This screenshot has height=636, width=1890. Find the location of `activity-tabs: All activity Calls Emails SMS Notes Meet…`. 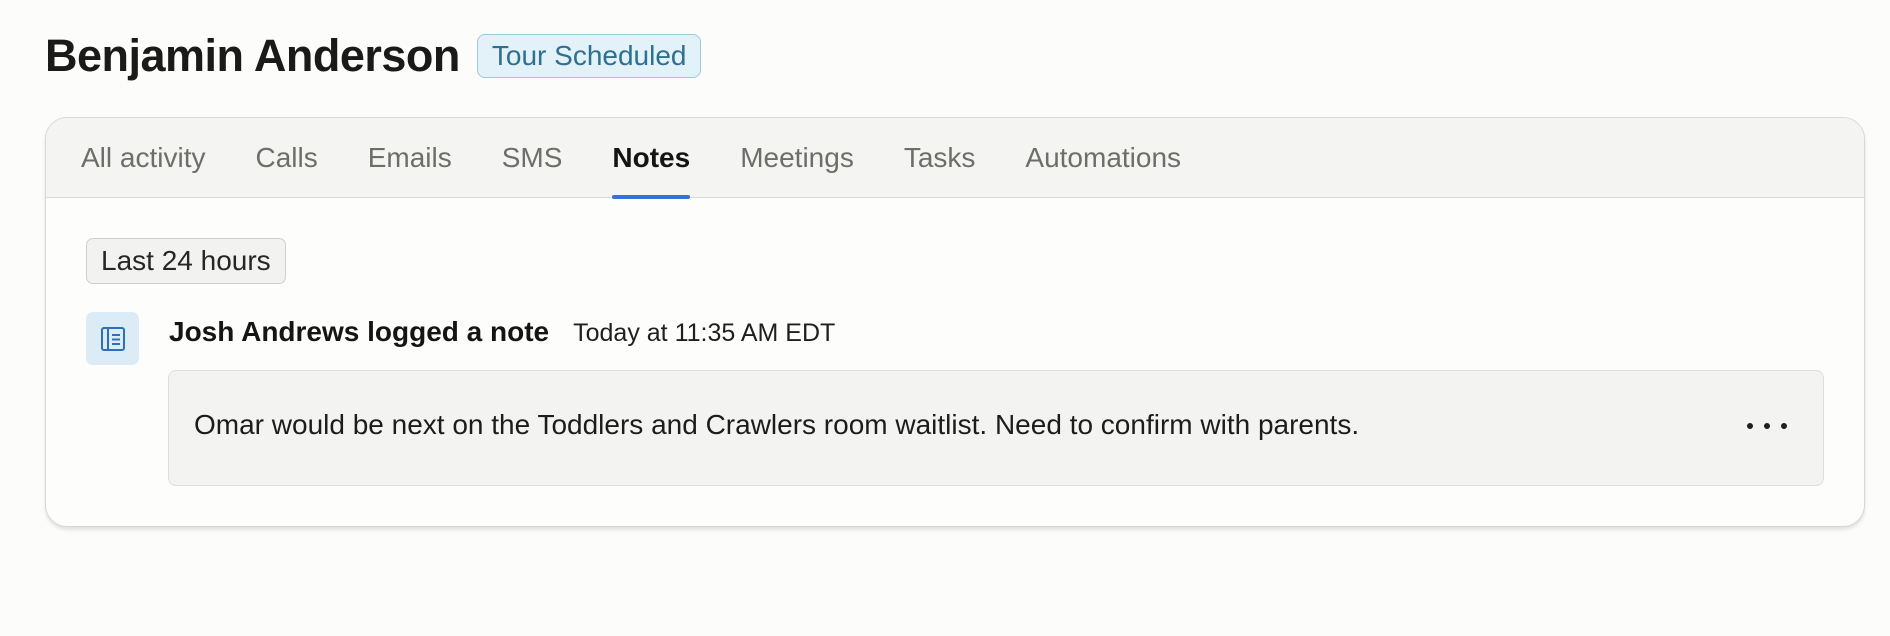

activity-tabs: All activity Calls Emails SMS Notes Meet… is located at coordinates (955, 158).